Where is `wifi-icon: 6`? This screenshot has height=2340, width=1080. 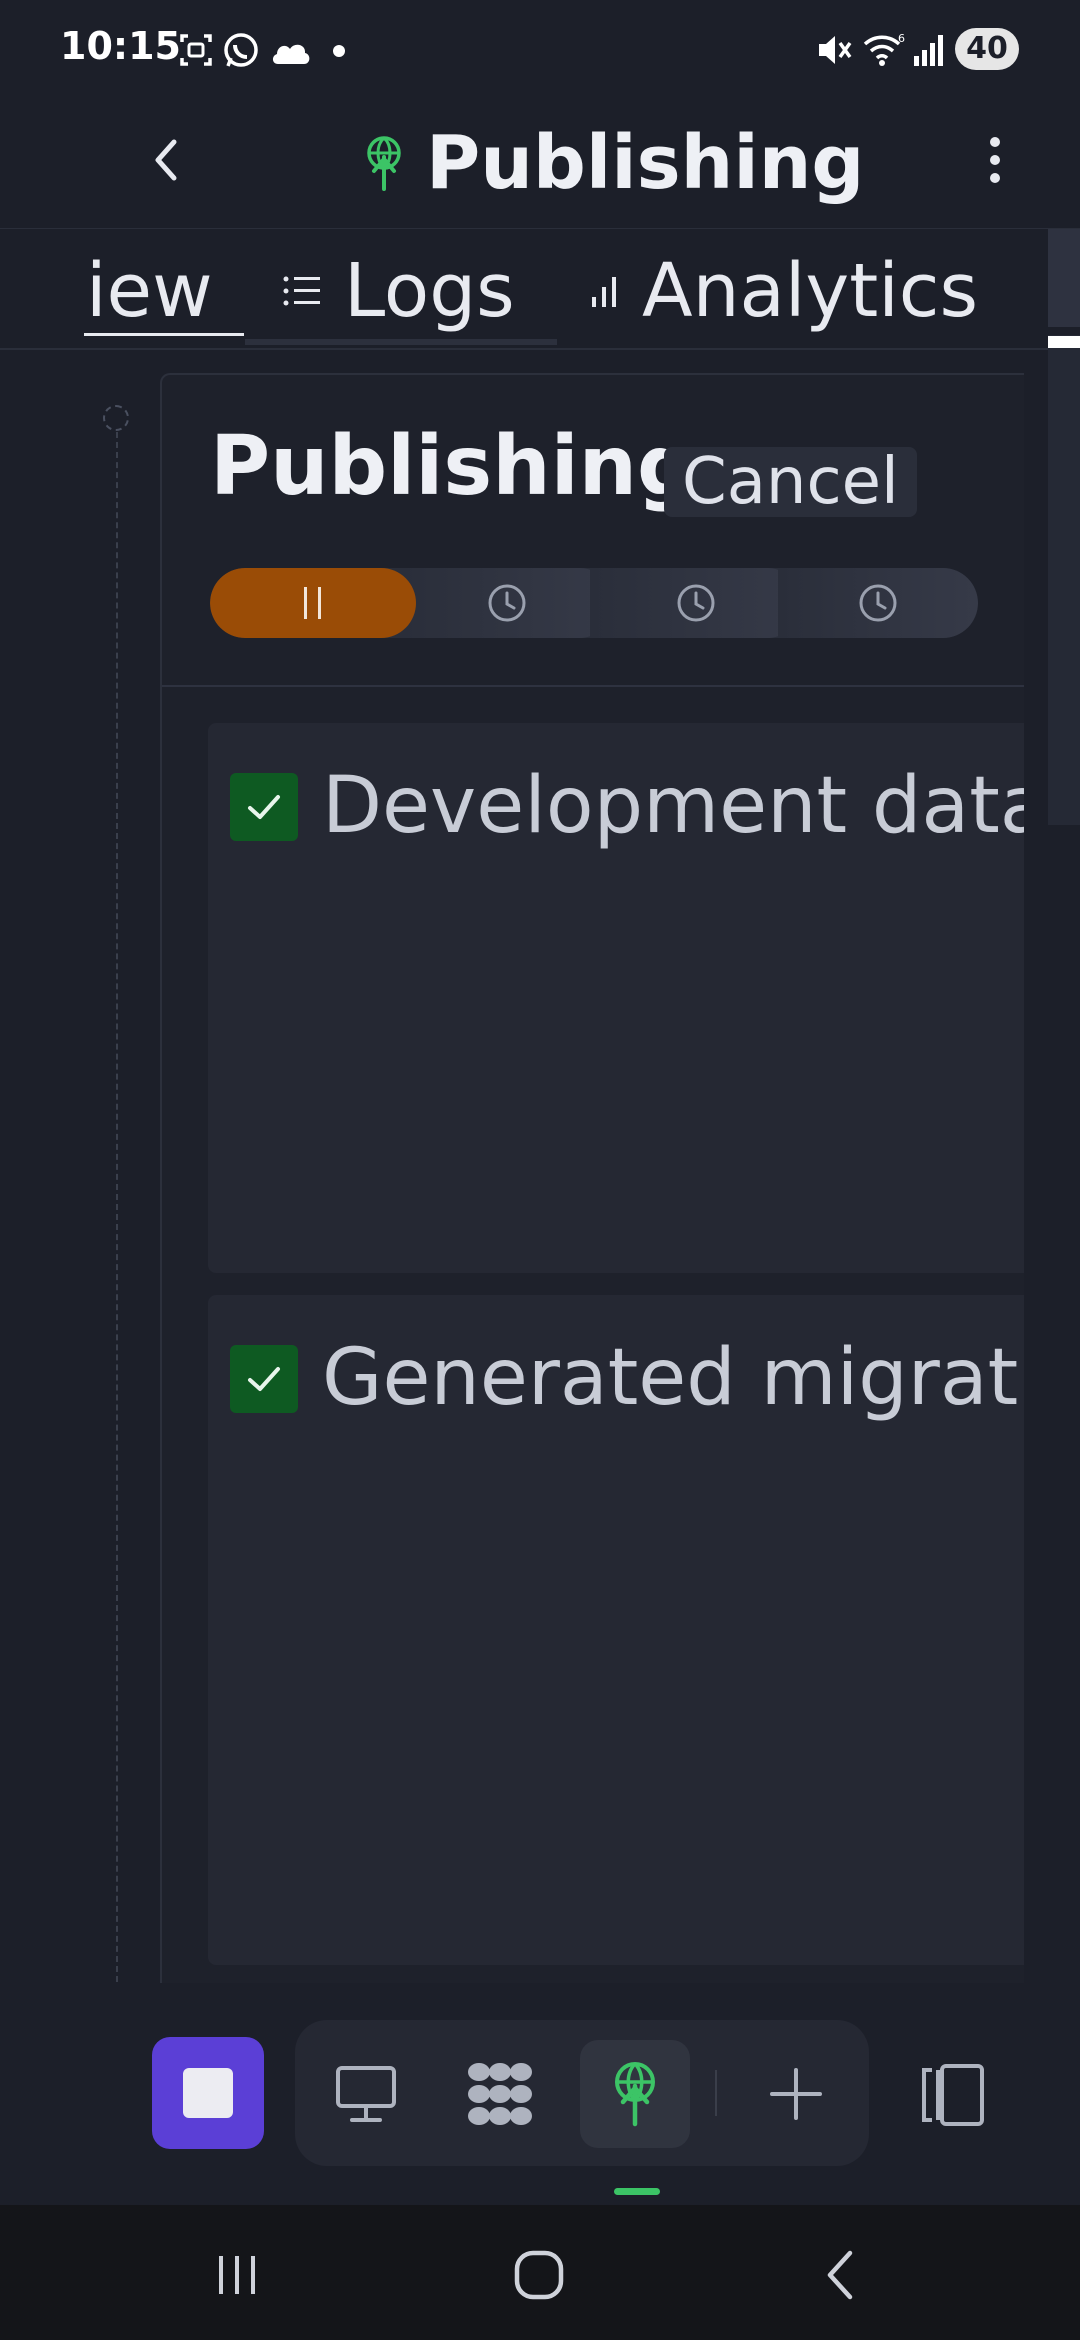
wifi-icon: 6 is located at coordinates (884, 49).